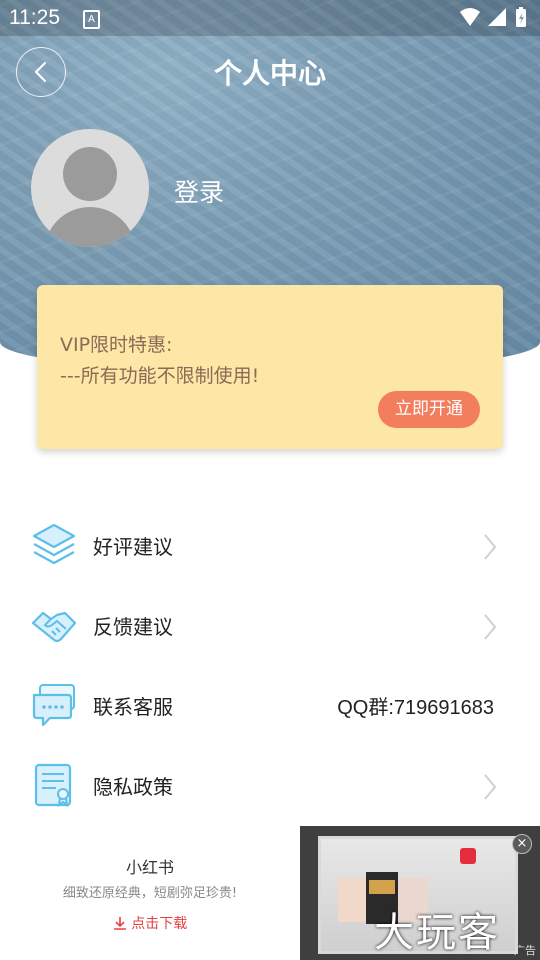  Describe the element at coordinates (468, 856) in the screenshot. I see `app-logo-icon` at that location.